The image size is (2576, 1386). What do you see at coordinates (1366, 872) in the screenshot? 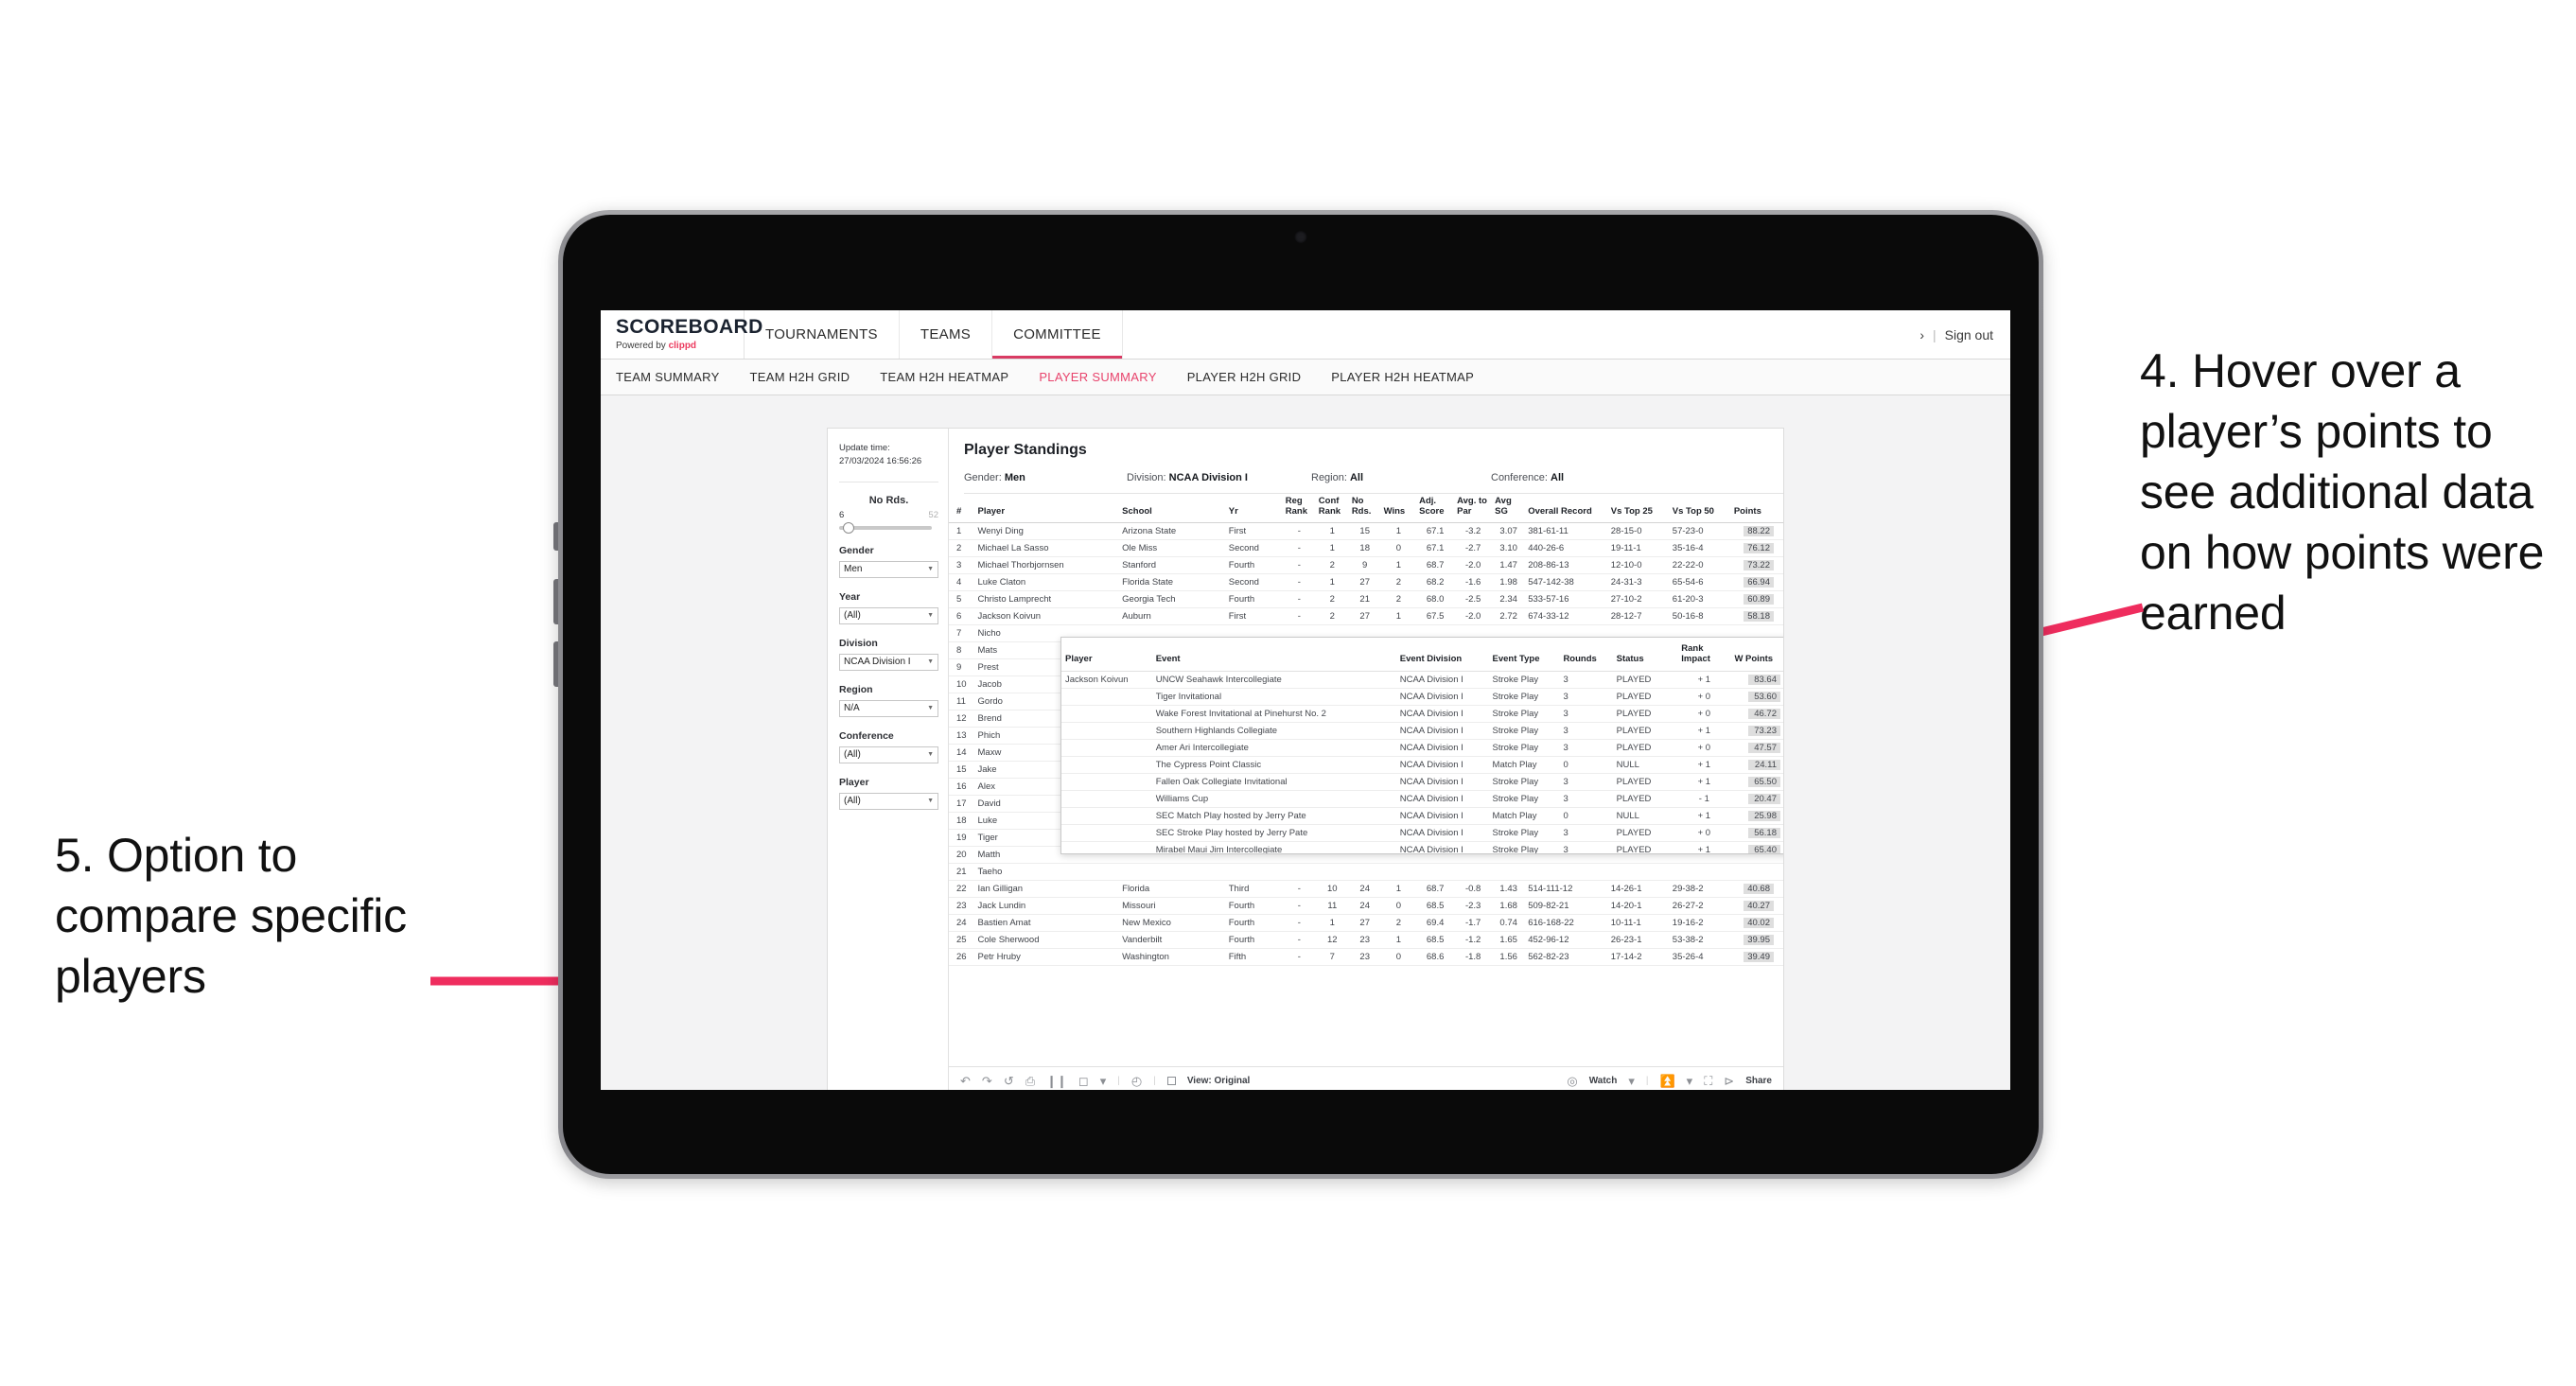
I see `table-row: 21 Taeho` at bounding box center [1366, 872].